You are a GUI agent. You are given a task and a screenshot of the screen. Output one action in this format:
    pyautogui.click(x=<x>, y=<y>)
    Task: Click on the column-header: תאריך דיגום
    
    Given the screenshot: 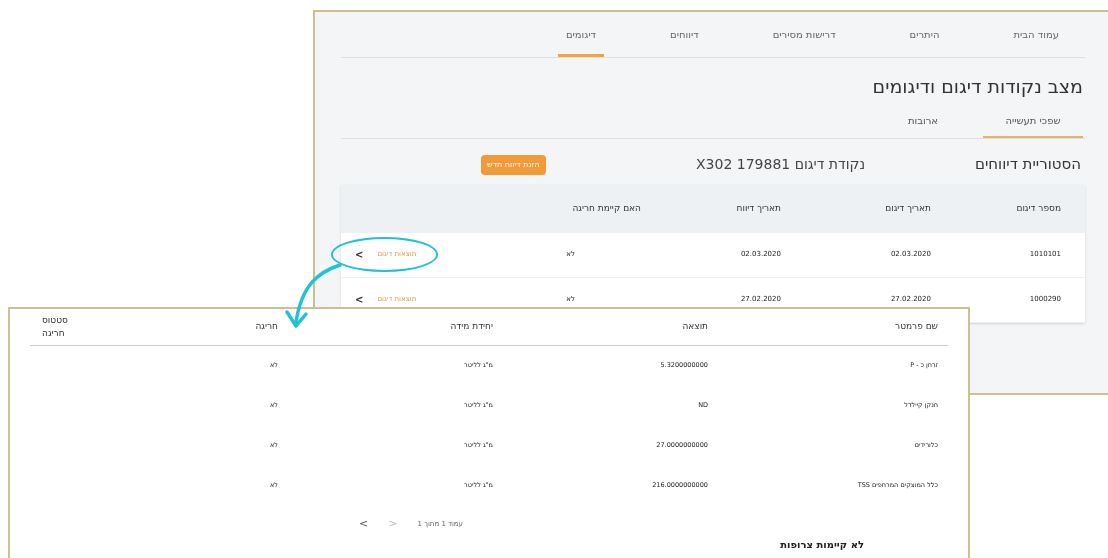 What is the action you would take?
    pyautogui.click(x=908, y=208)
    